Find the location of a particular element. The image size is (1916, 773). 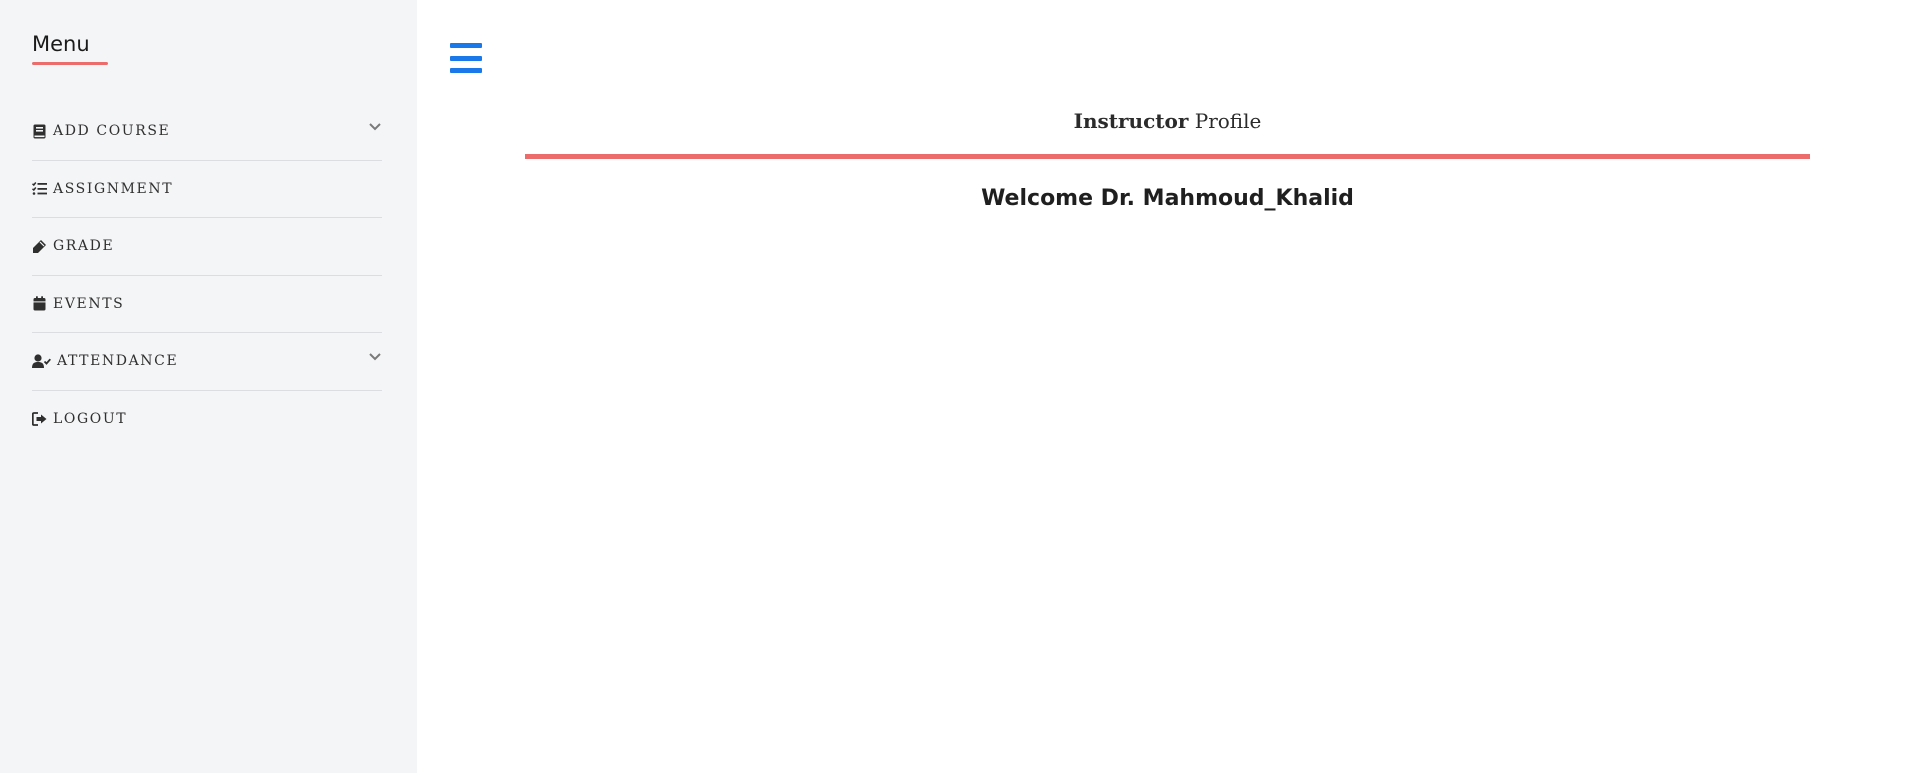

hamburger-menu-icon is located at coordinates (466, 58).